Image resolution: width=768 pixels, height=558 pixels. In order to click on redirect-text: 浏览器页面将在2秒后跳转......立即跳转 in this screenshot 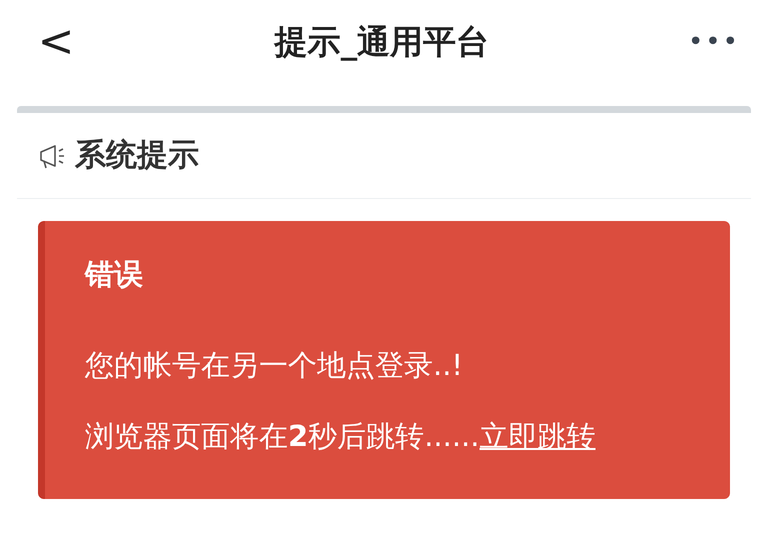, I will do `click(340, 436)`.